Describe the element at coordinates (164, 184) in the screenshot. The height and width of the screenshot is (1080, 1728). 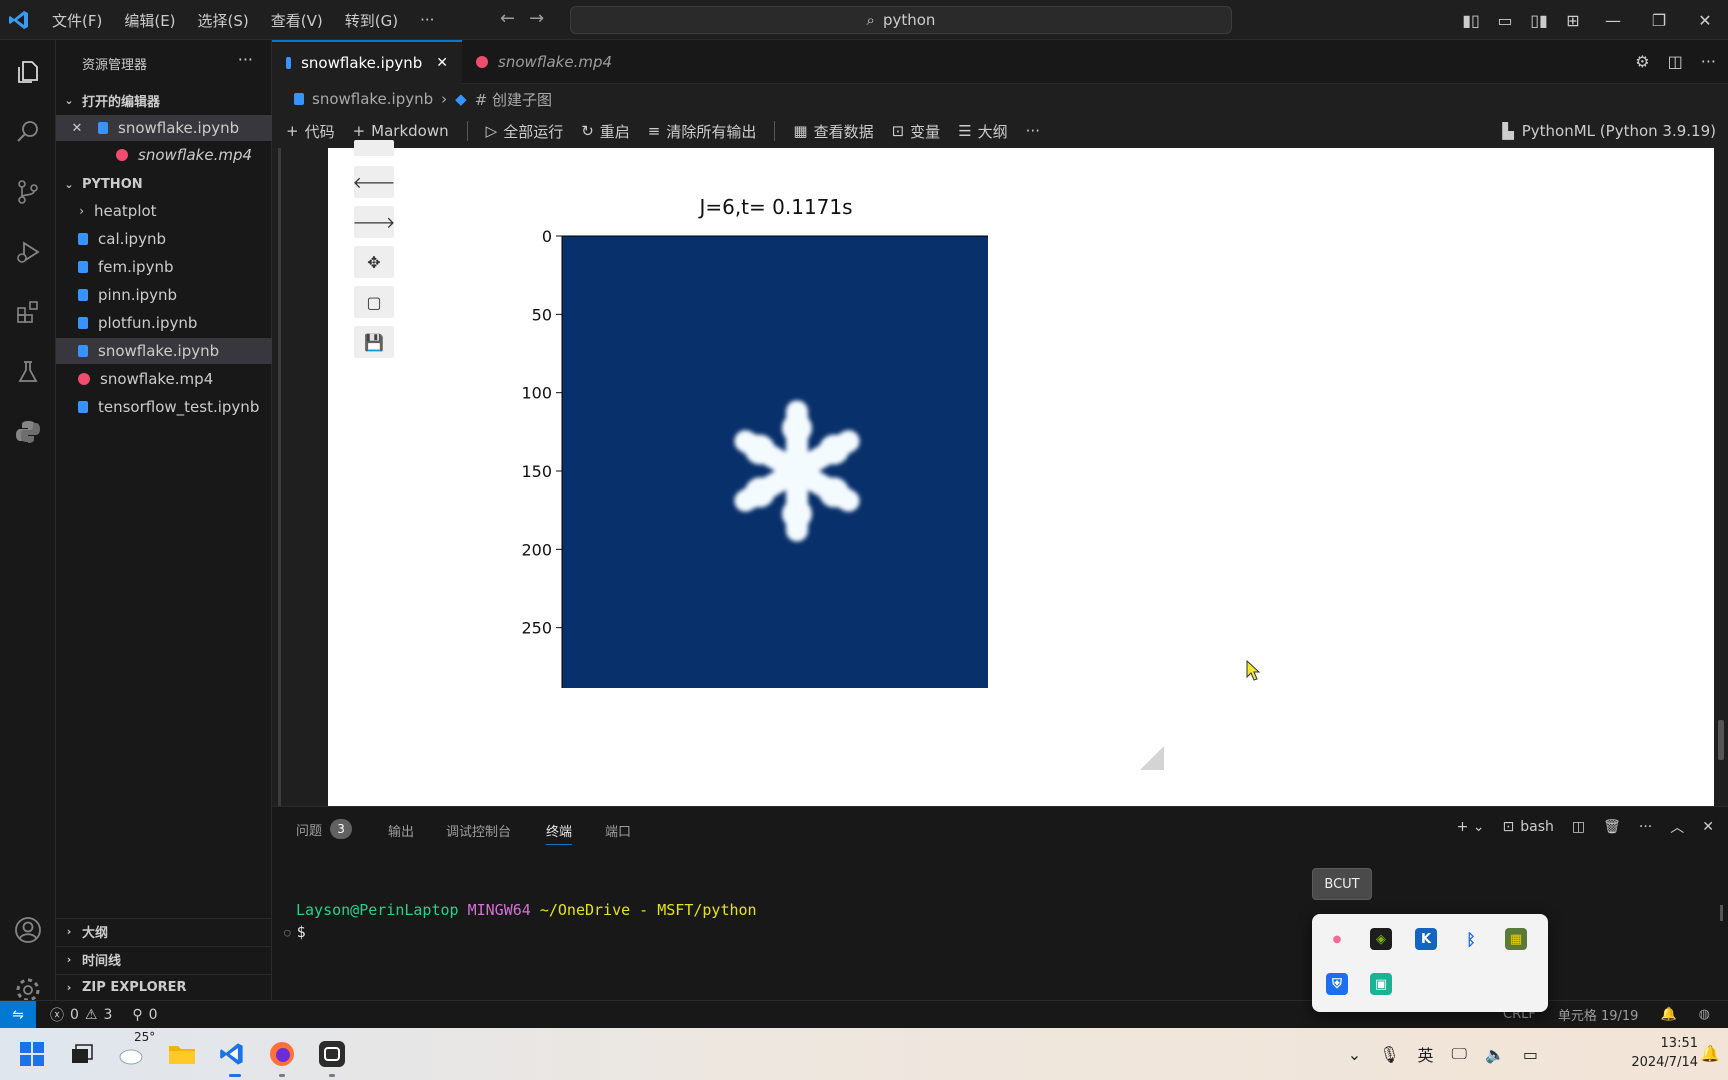
I see `python-folder-section: ⌄ PYTHON` at that location.